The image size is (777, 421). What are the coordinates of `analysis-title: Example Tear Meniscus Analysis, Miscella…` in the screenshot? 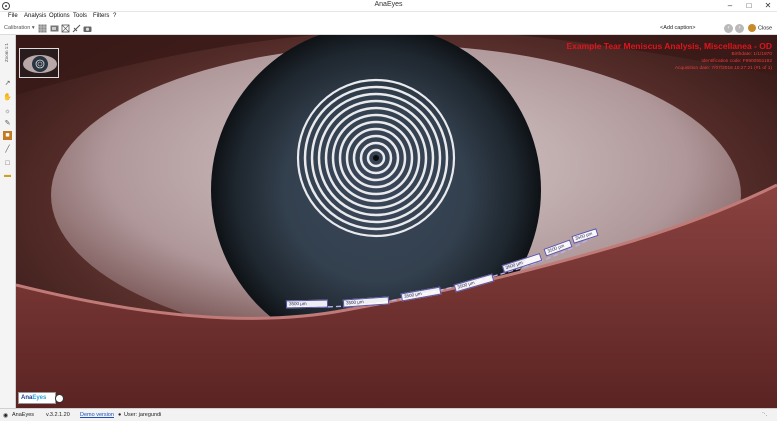 It's located at (669, 46).